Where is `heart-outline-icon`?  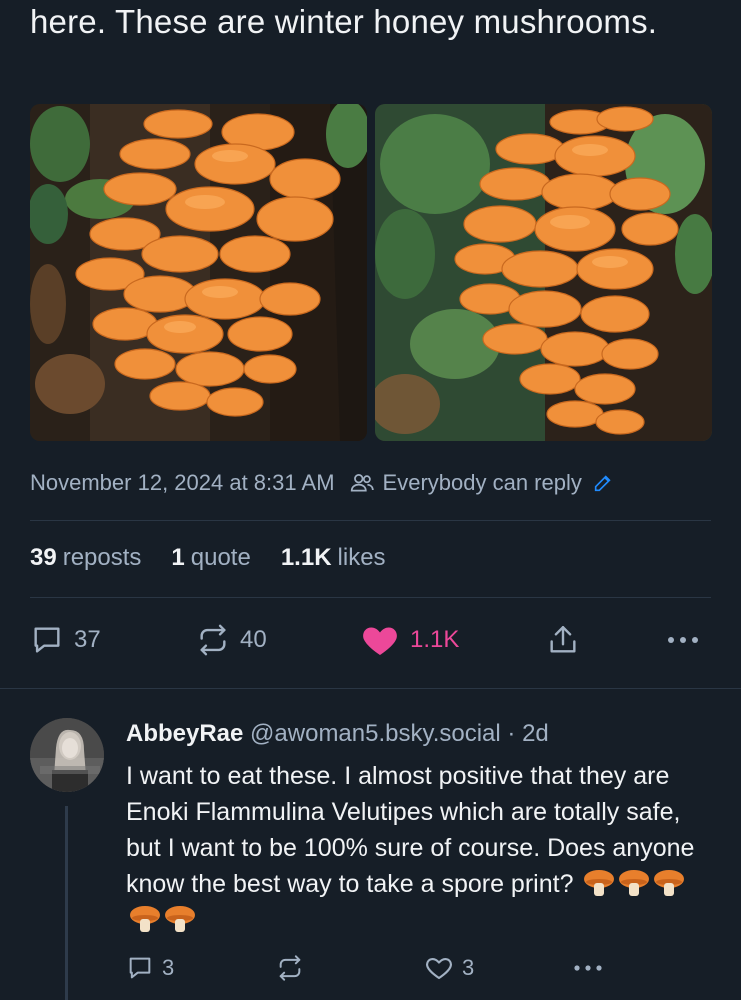 heart-outline-icon is located at coordinates (439, 968).